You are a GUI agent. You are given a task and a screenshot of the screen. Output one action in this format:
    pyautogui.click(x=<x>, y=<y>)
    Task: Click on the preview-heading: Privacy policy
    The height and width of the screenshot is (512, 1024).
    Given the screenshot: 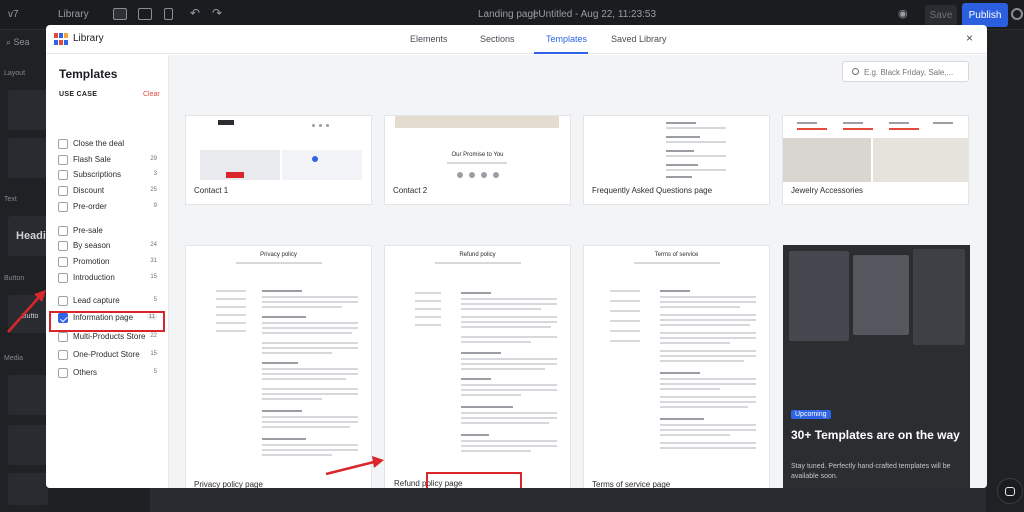 What is the action you would take?
    pyautogui.click(x=278, y=255)
    